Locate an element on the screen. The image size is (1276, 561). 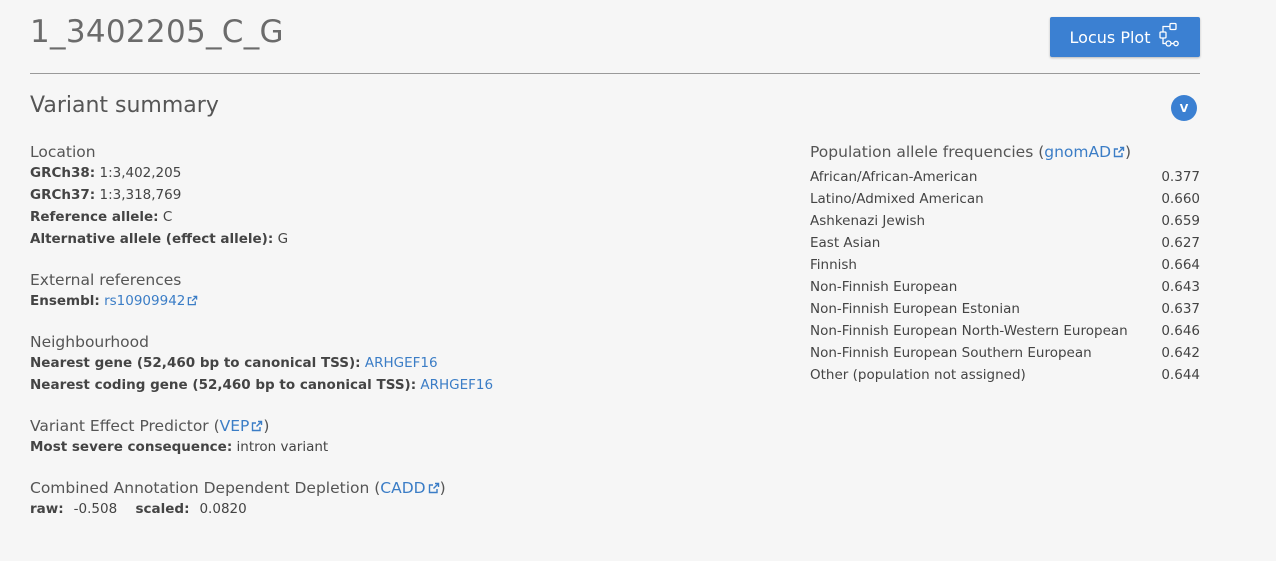
table-row: Ashkenazi Jewish 0.659 is located at coordinates (1005, 221).